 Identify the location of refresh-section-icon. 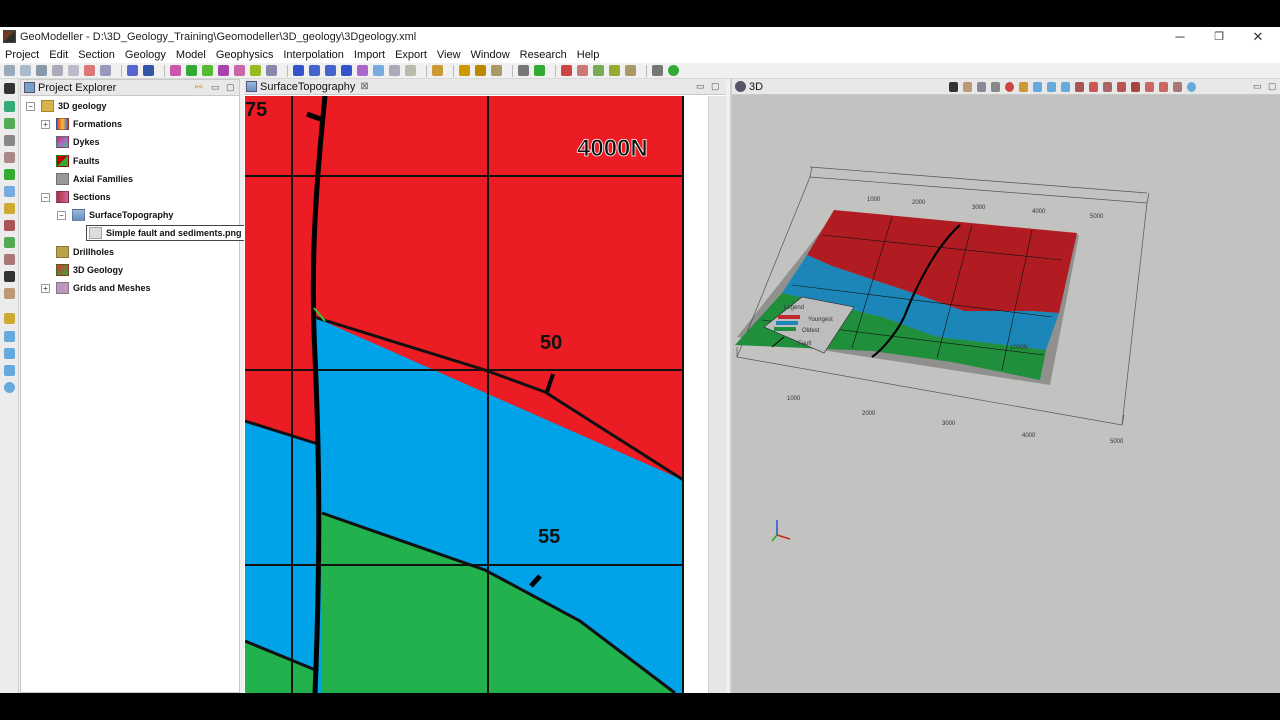
(378, 70).